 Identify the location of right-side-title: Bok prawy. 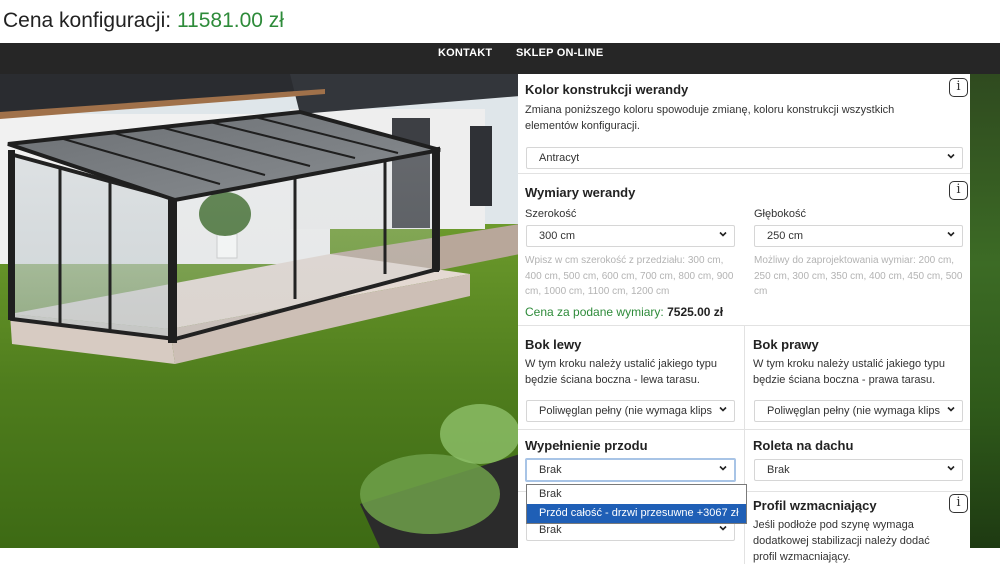
(786, 344).